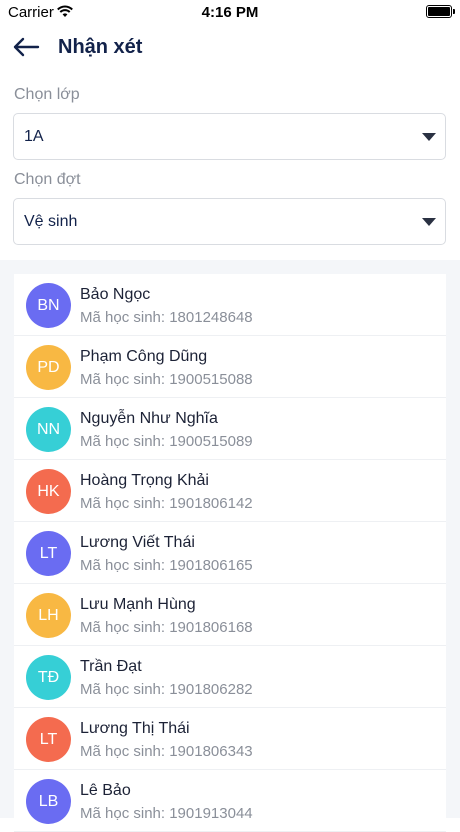 The image size is (460, 832). I want to click on student-name: Lưu Mạnh Hùng, so click(138, 604).